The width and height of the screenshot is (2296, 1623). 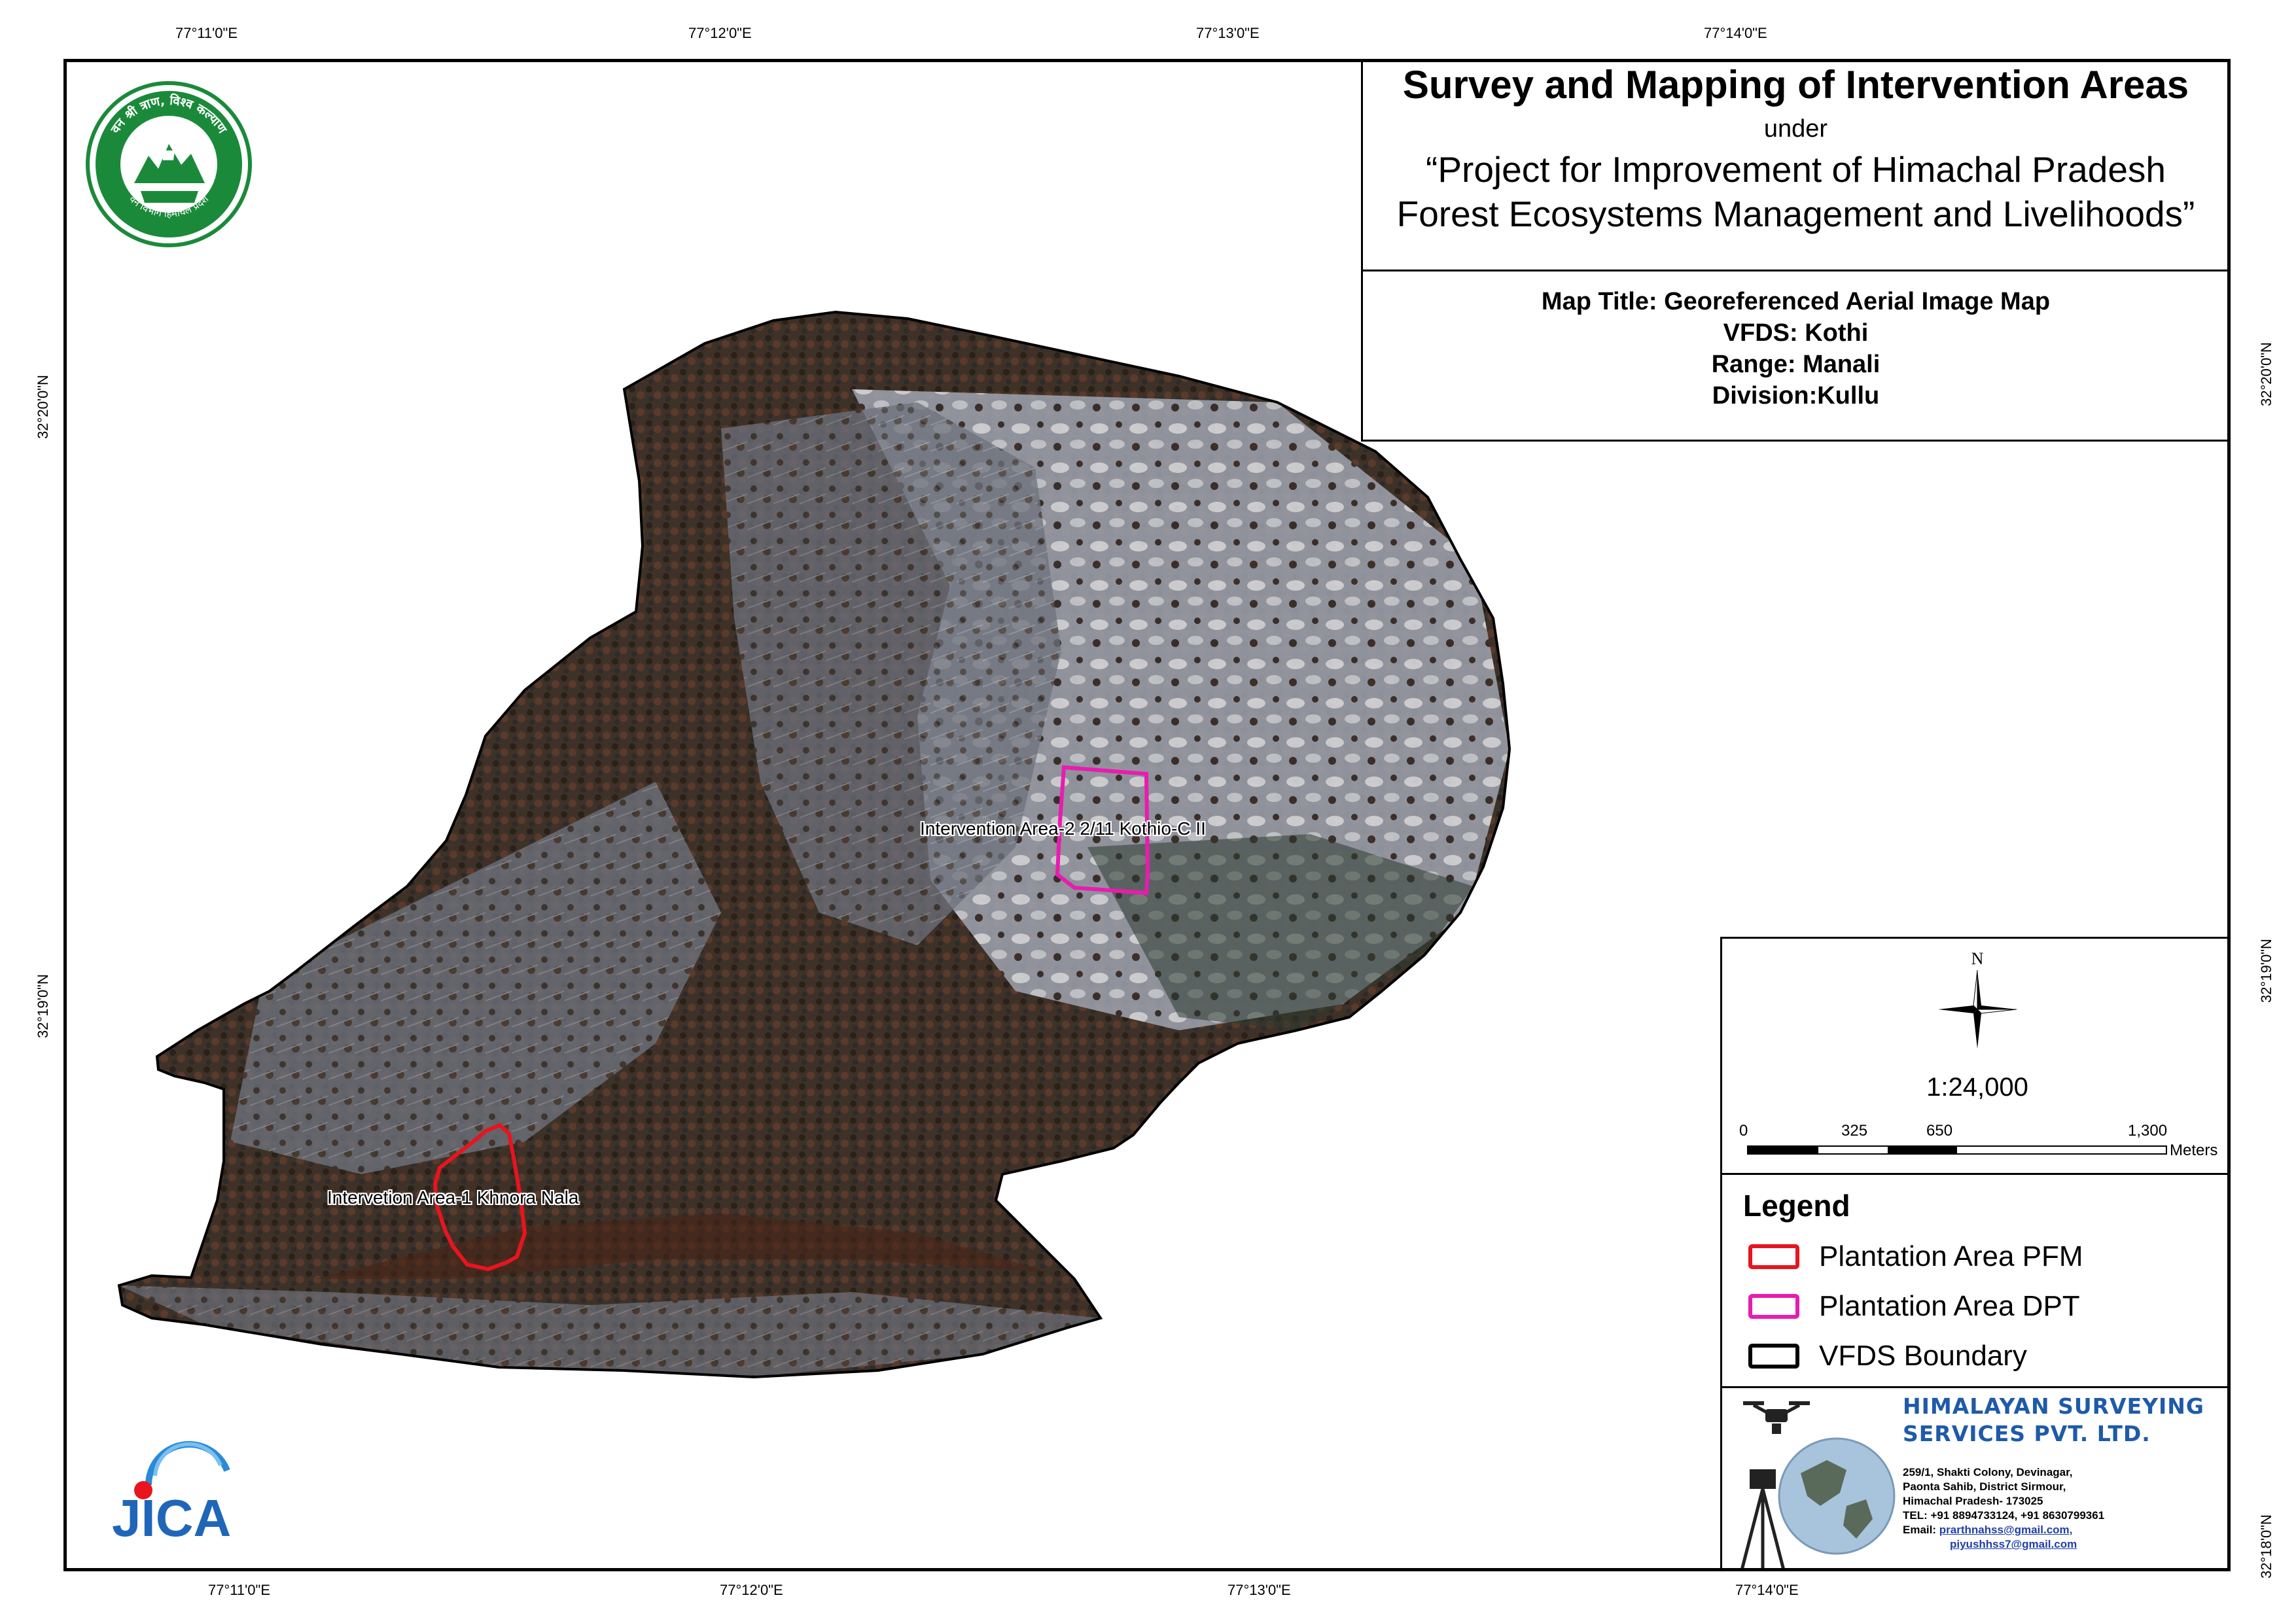 What do you see at coordinates (453, 1198) in the screenshot?
I see `intervention-area-1-label: Intervetion Area-1 Khnora Nala` at bounding box center [453, 1198].